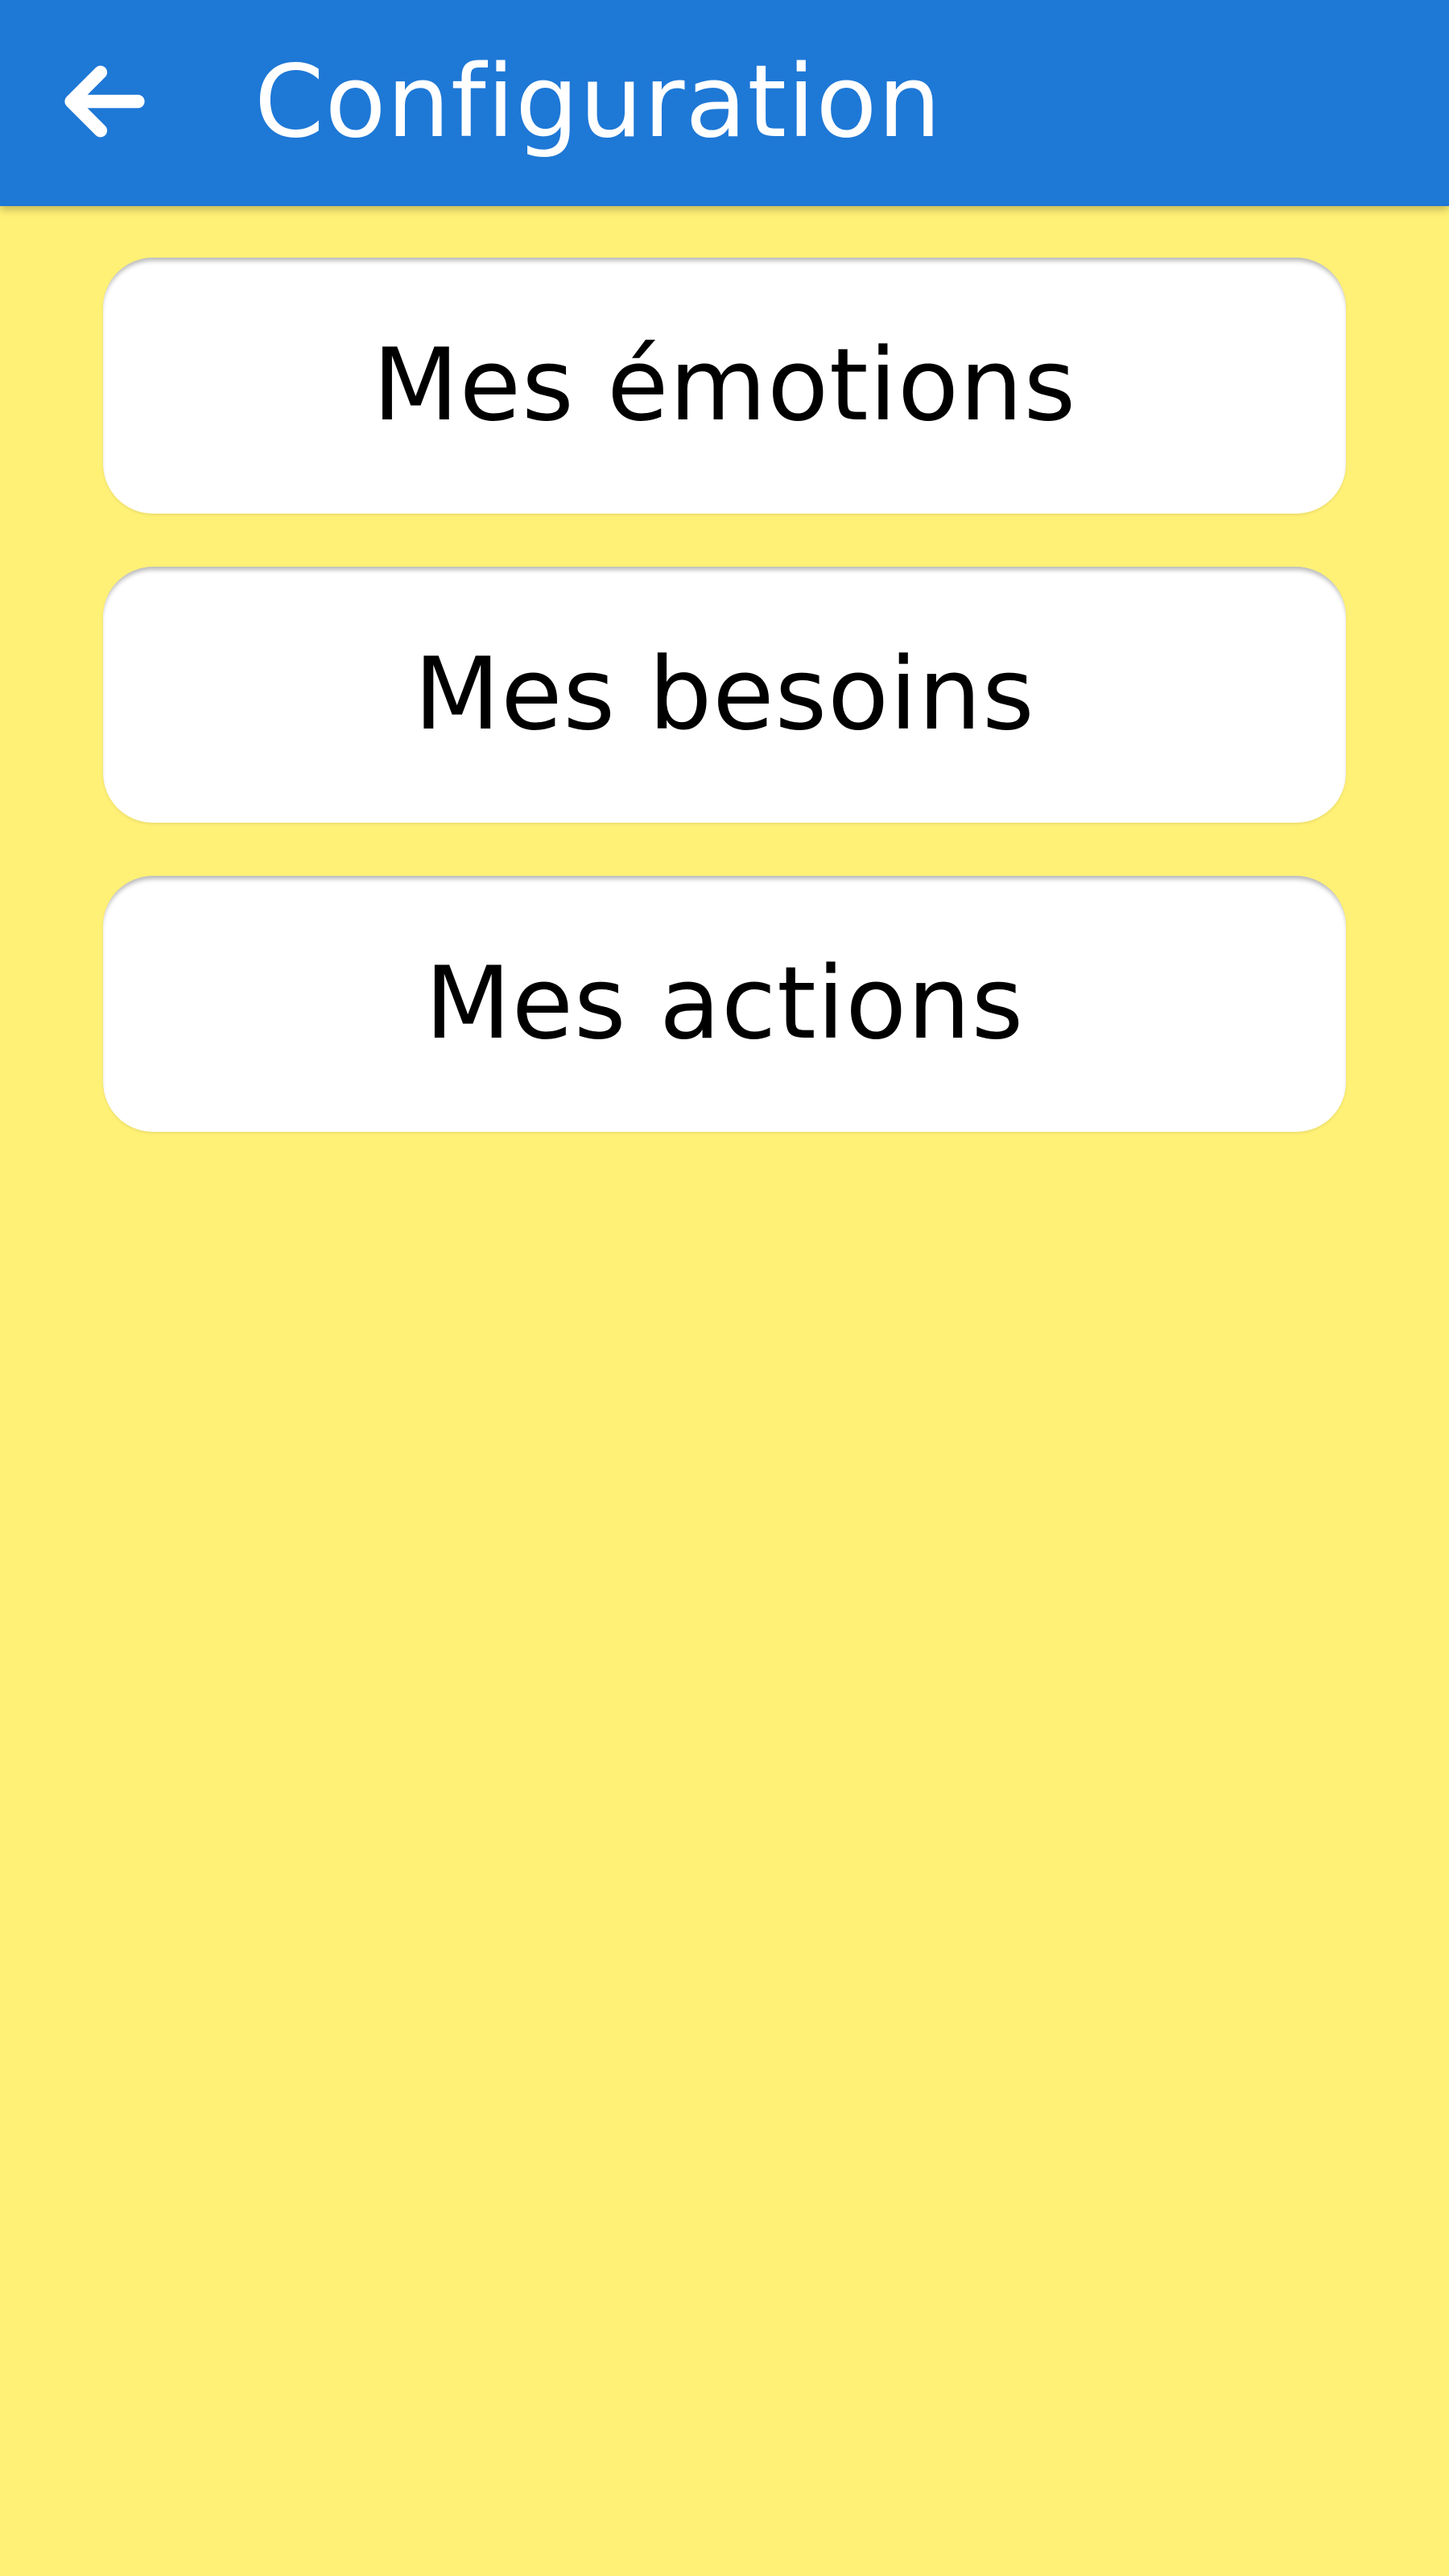  I want to click on app-bar: Configuration, so click(724, 103).